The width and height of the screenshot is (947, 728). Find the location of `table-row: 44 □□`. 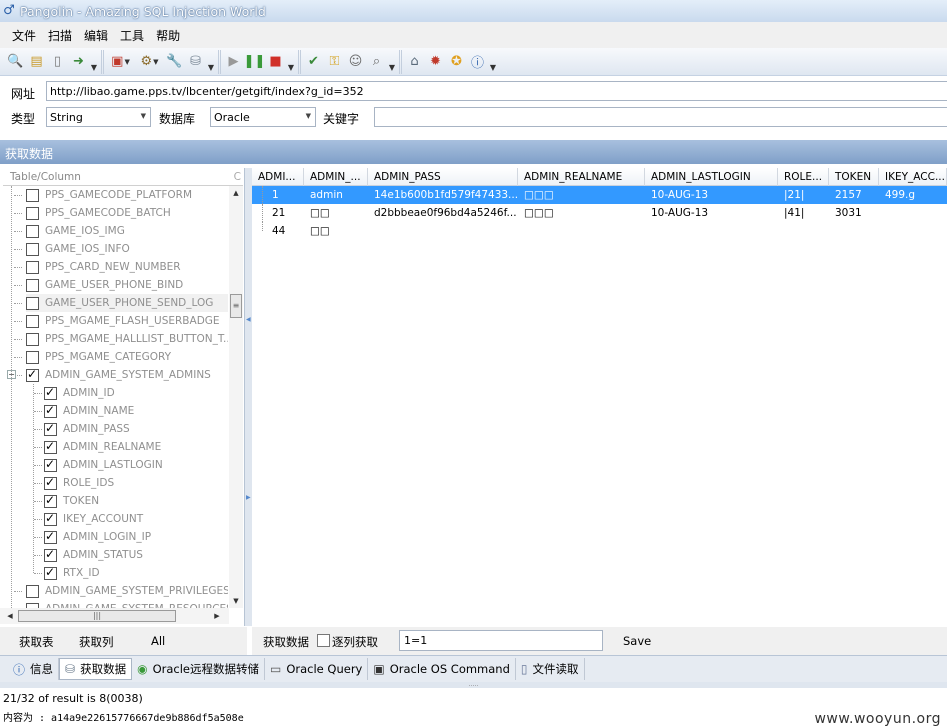

table-row: 44 □□ is located at coordinates (599, 231).